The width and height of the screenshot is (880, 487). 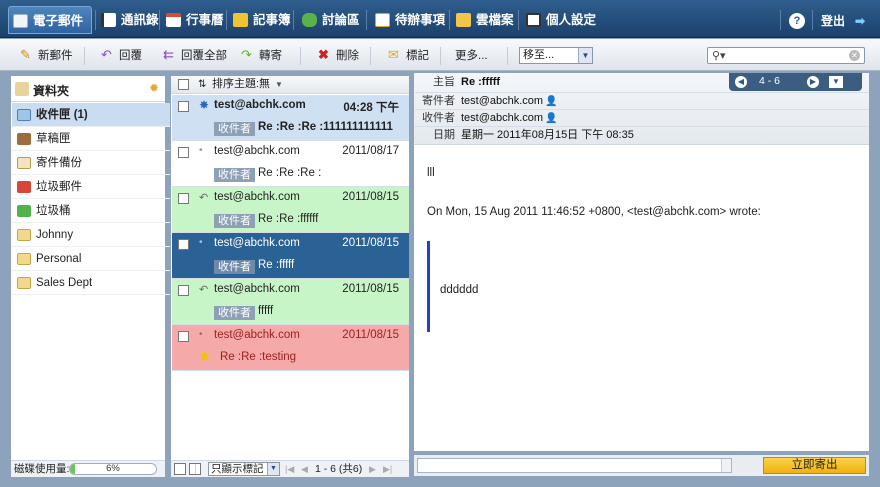 What do you see at coordinates (241, 84) in the screenshot?
I see `sort-label: 排序主題:無` at bounding box center [241, 84].